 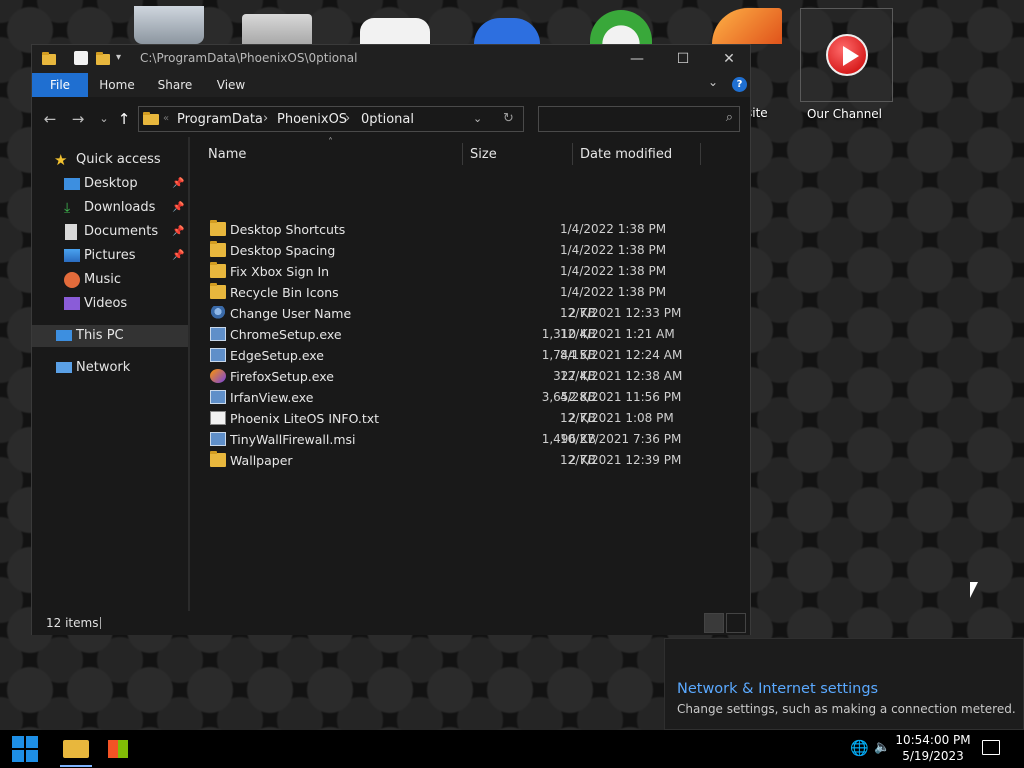 What do you see at coordinates (476, 250) in the screenshot?
I see `file-row: Desktop Spacing 1/4/2022 1:38 PM` at bounding box center [476, 250].